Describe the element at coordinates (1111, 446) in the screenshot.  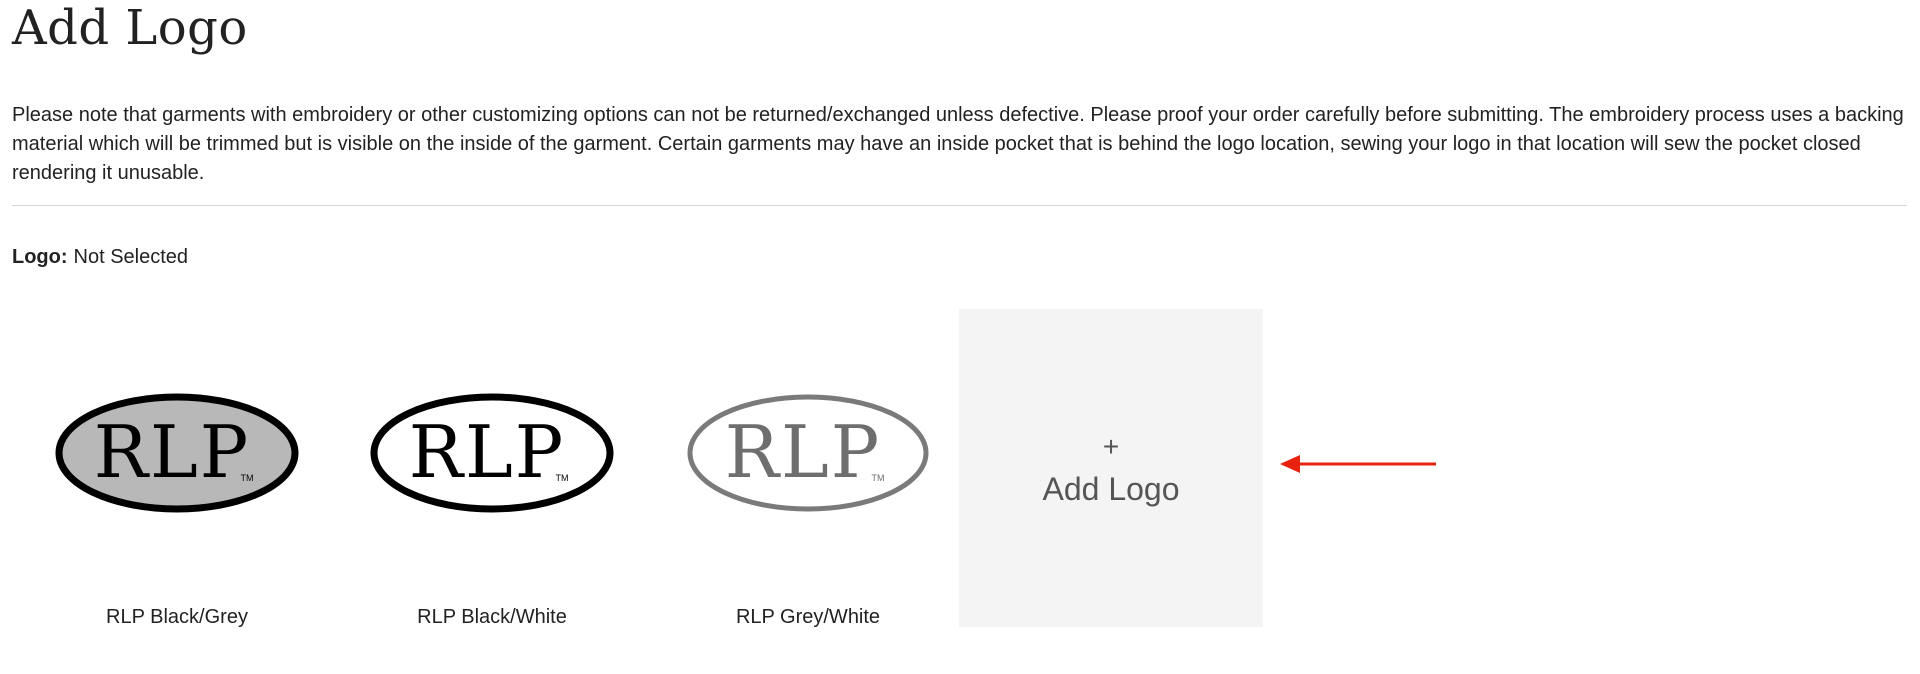
I see `plus-icon: +` at that location.